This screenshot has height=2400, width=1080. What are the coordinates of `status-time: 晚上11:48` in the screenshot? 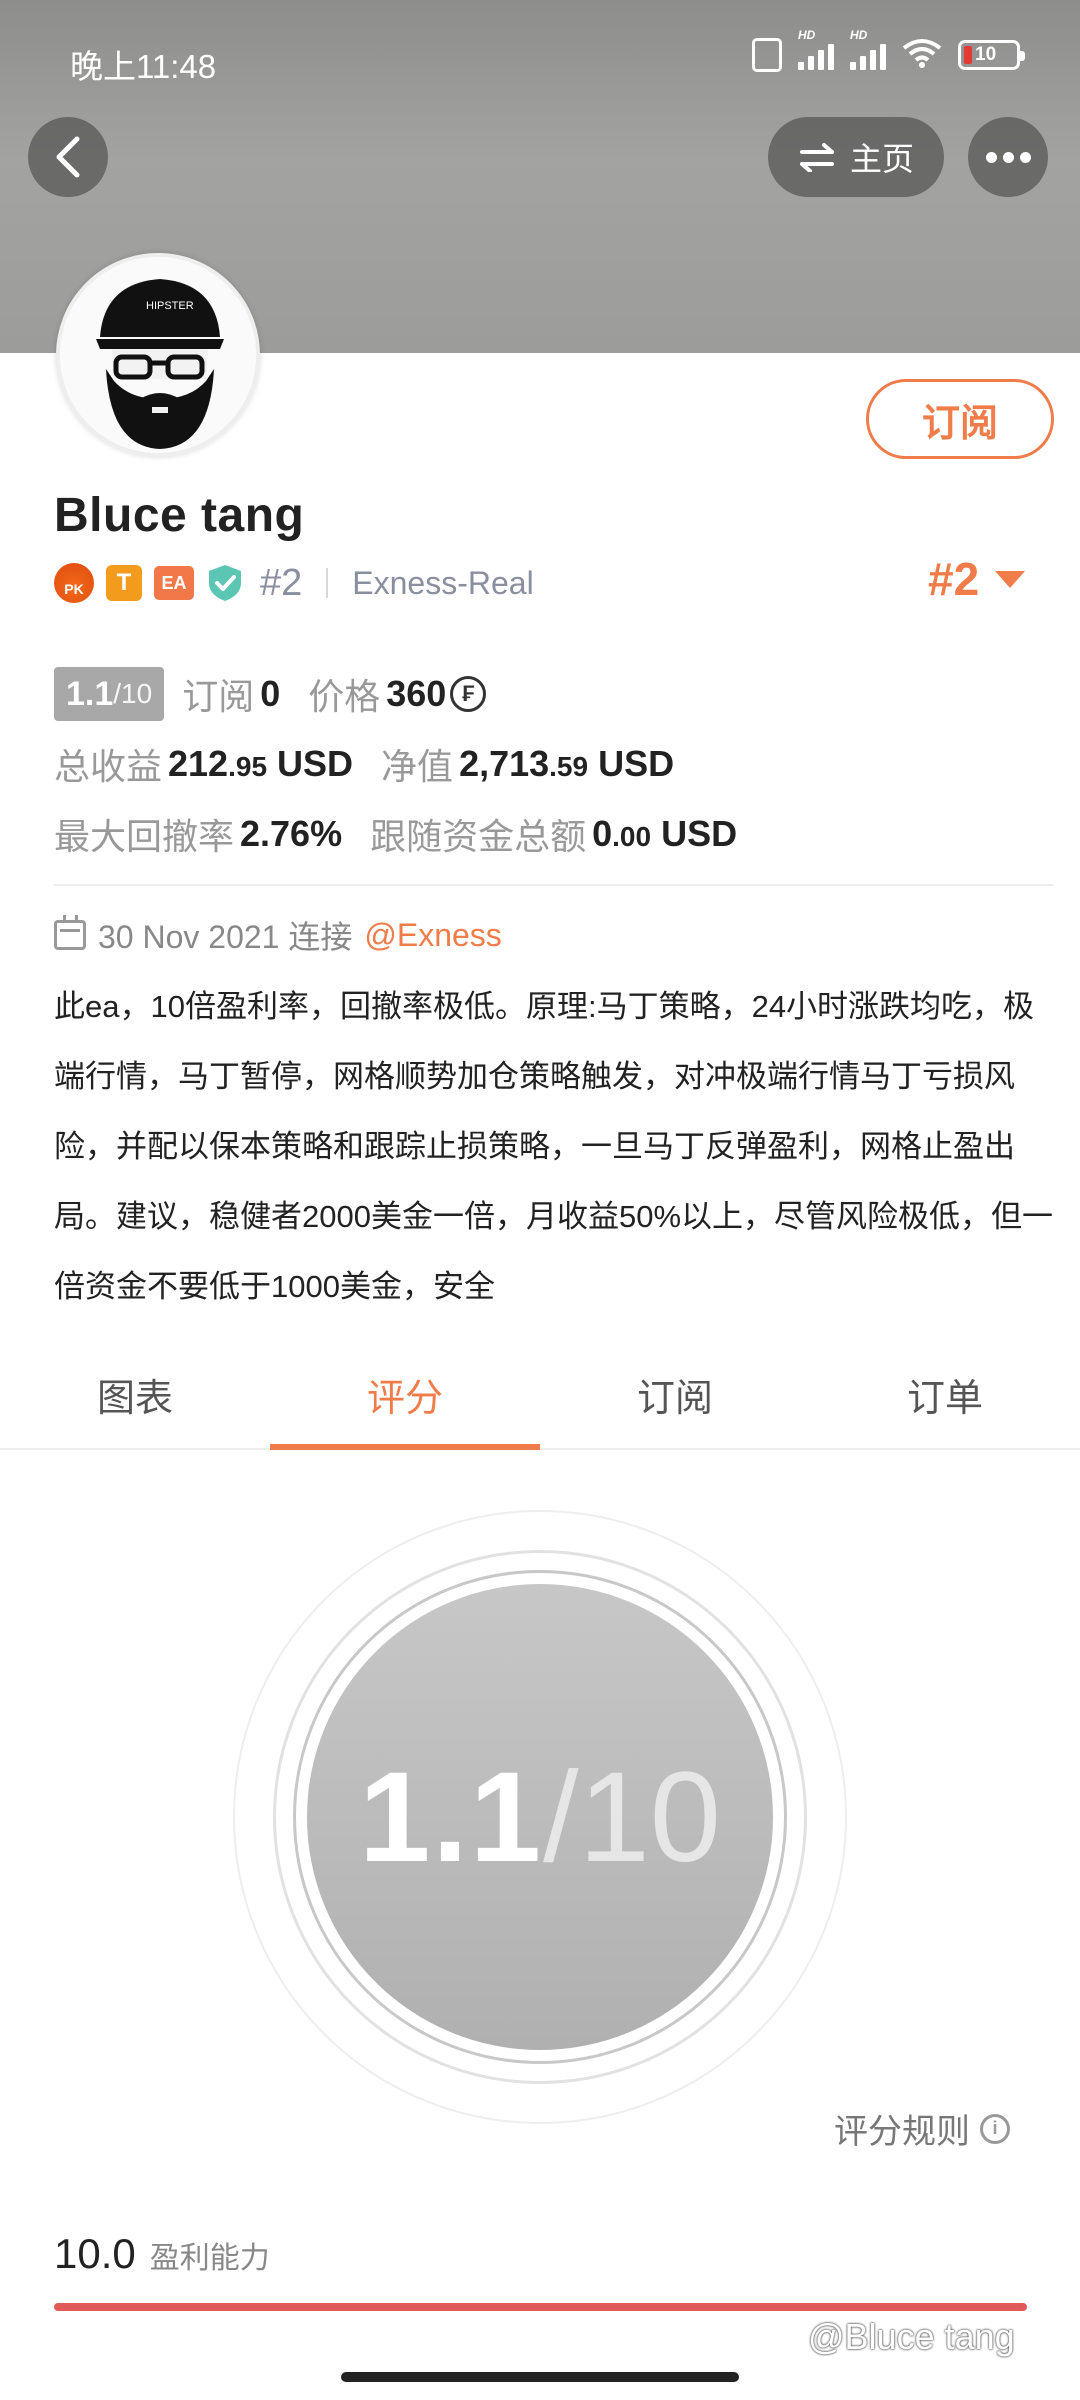 It's located at (143, 66).